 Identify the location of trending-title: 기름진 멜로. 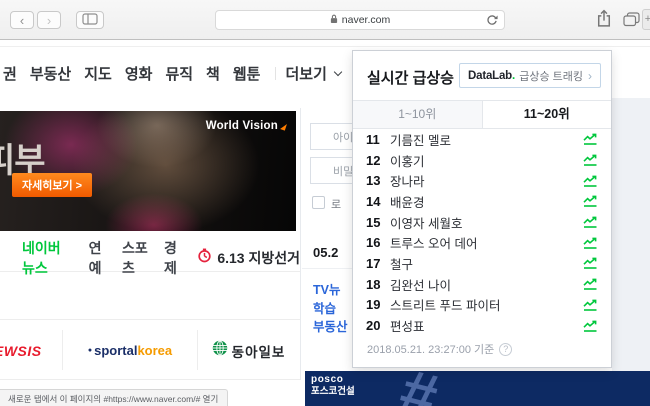
(420, 140).